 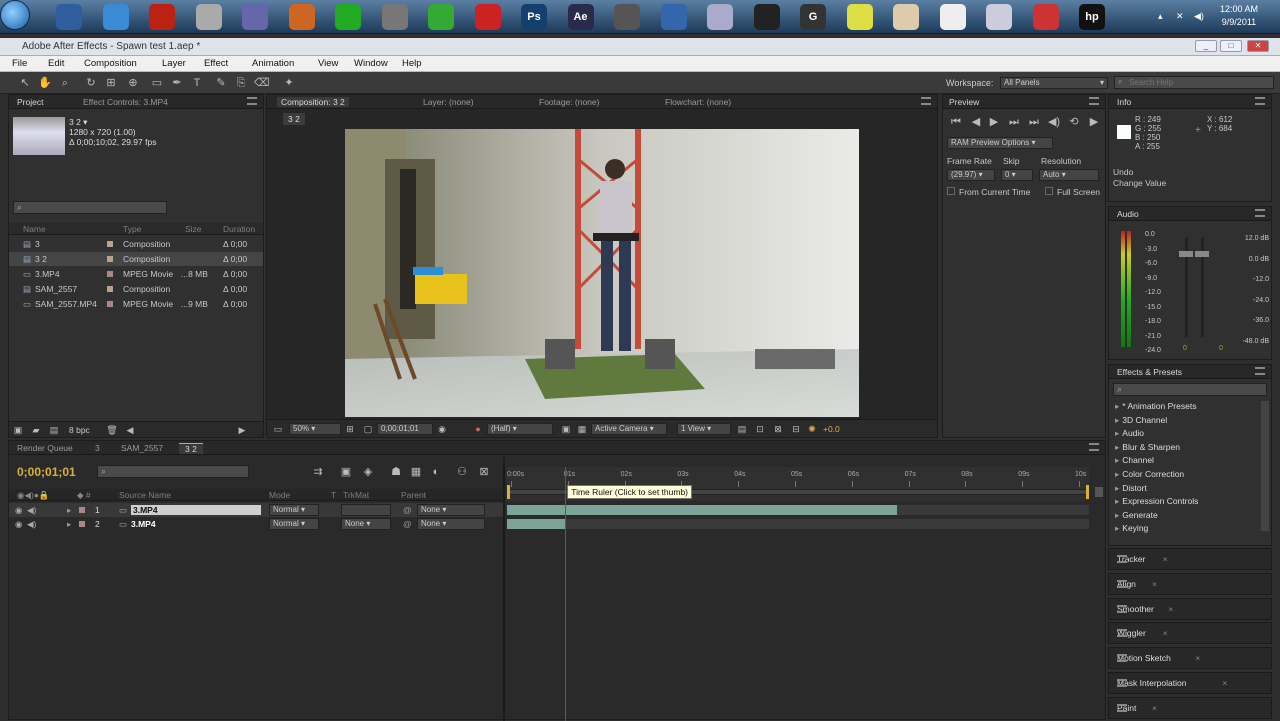 What do you see at coordinates (46, 472) in the screenshot?
I see `timeline-timecode: 0;00;01;01` at bounding box center [46, 472].